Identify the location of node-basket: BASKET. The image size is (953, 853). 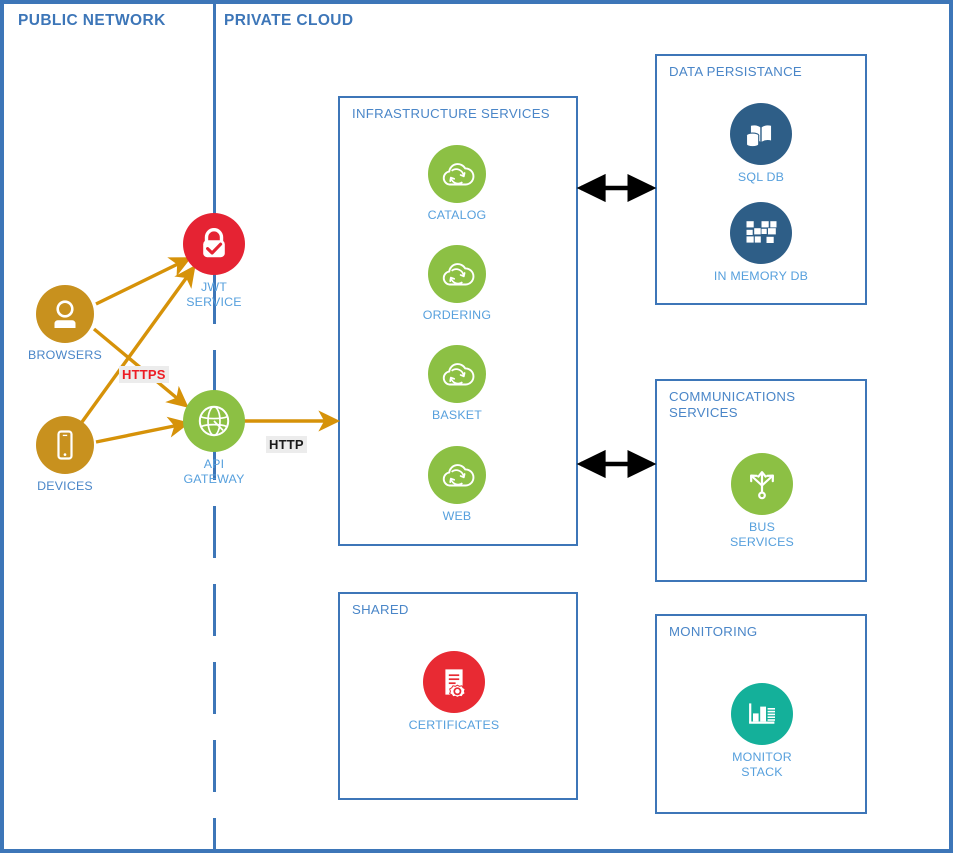
(457, 384).